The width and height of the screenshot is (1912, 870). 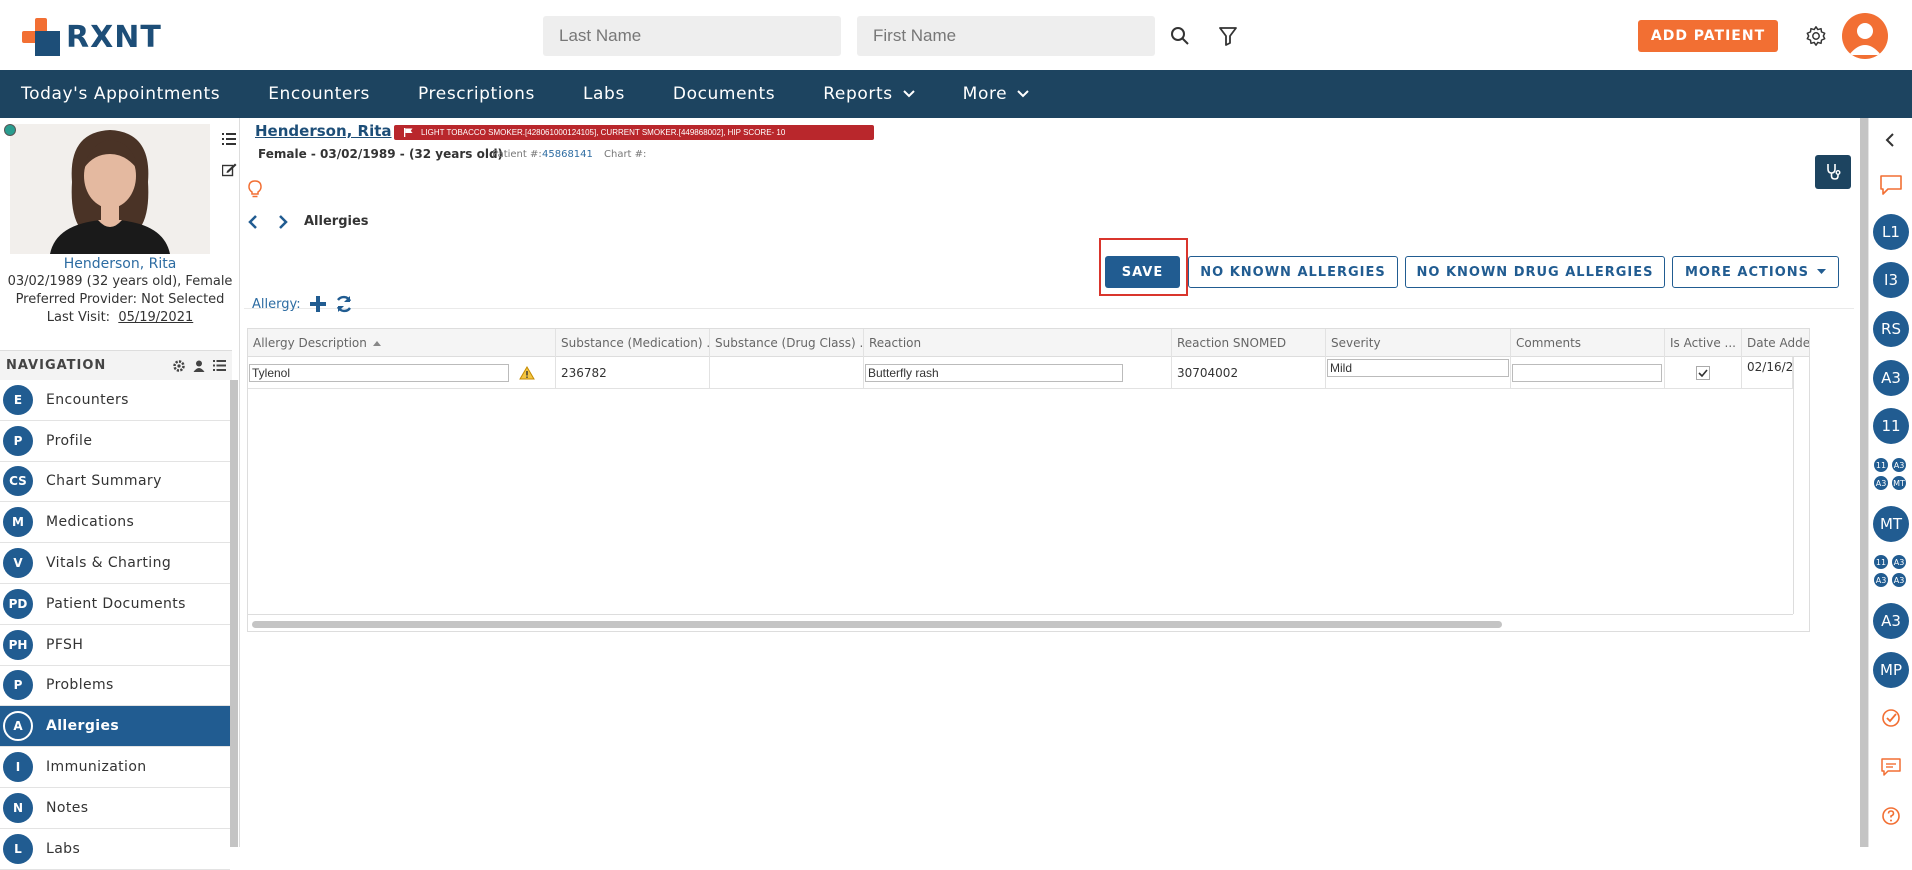 I want to click on rail-mini-group-2: 11 A3 A3 A3, so click(x=1891, y=572).